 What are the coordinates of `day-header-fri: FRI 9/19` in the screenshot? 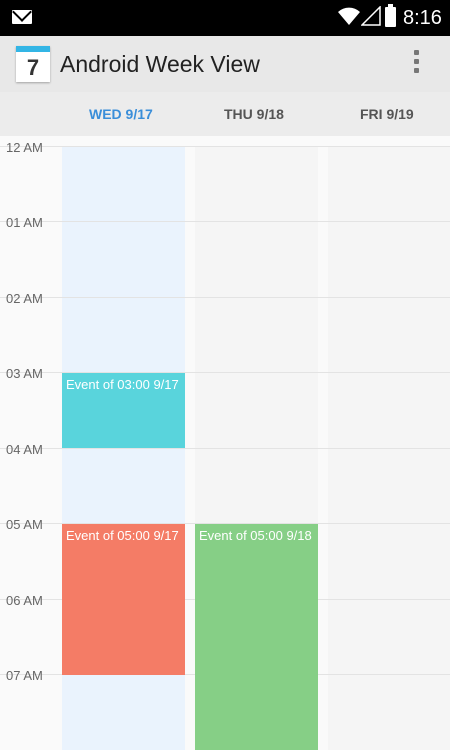 It's located at (387, 114).